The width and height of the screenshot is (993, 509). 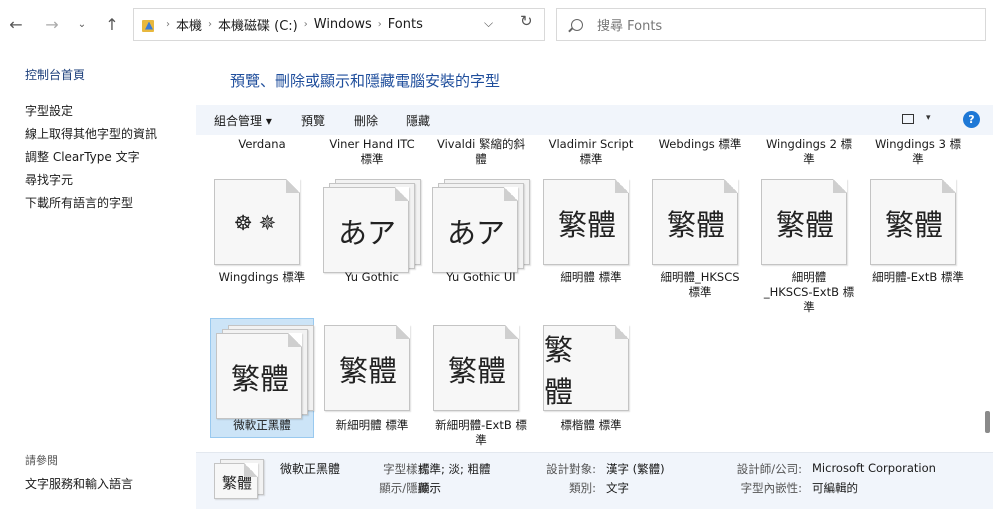 What do you see at coordinates (809, 277) in the screenshot?
I see `font-name-line: 細明體` at bounding box center [809, 277].